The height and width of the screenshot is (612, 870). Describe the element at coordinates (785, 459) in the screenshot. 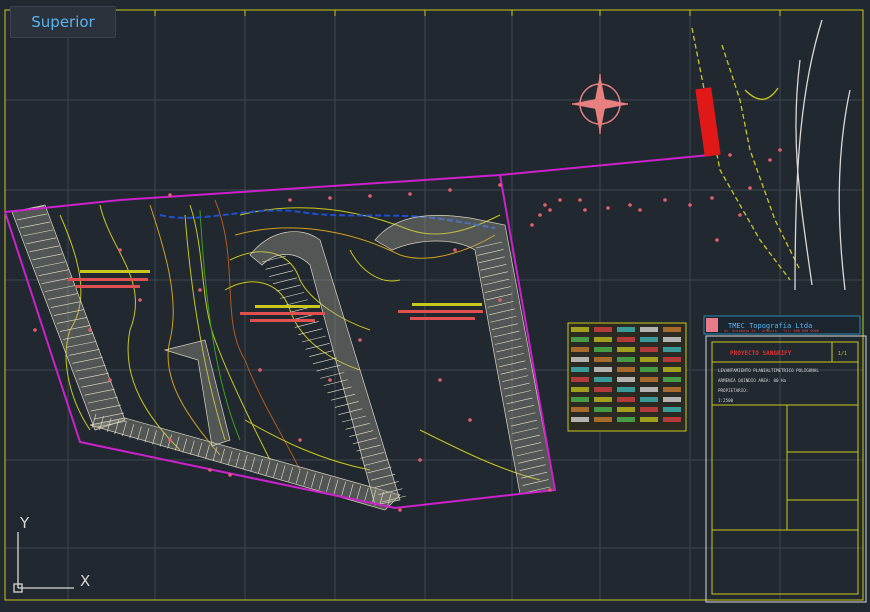

I see `title-block` at that location.